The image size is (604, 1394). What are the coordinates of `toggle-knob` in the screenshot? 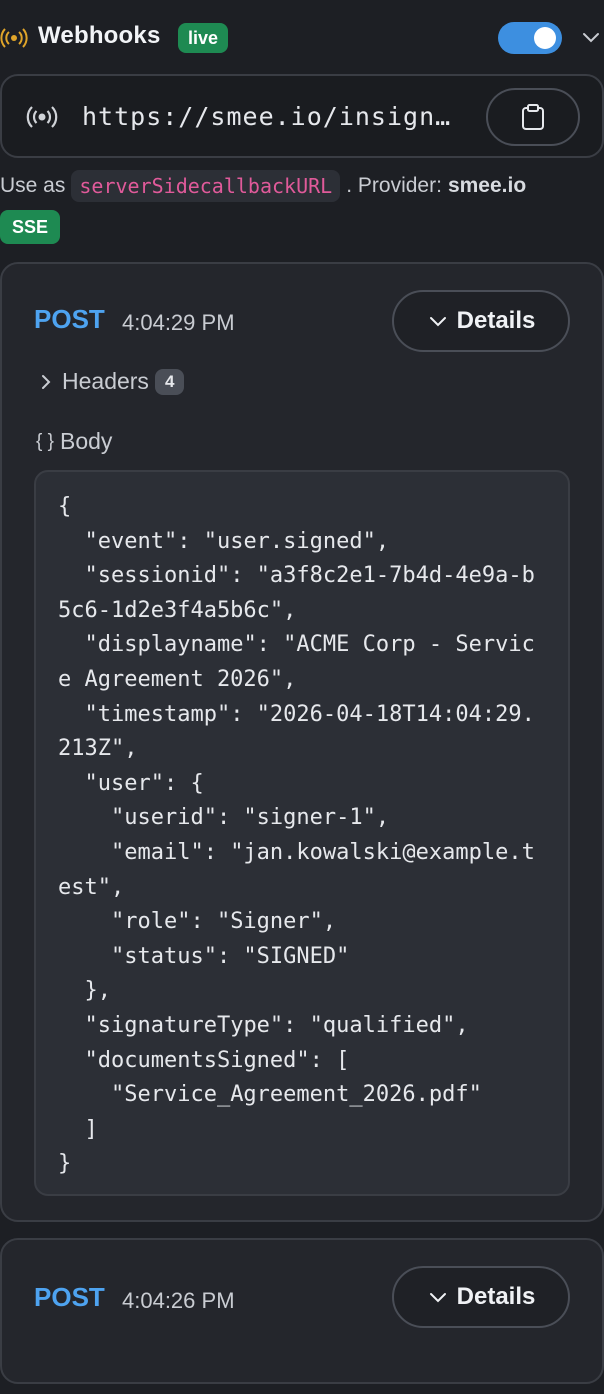 It's located at (545, 38).